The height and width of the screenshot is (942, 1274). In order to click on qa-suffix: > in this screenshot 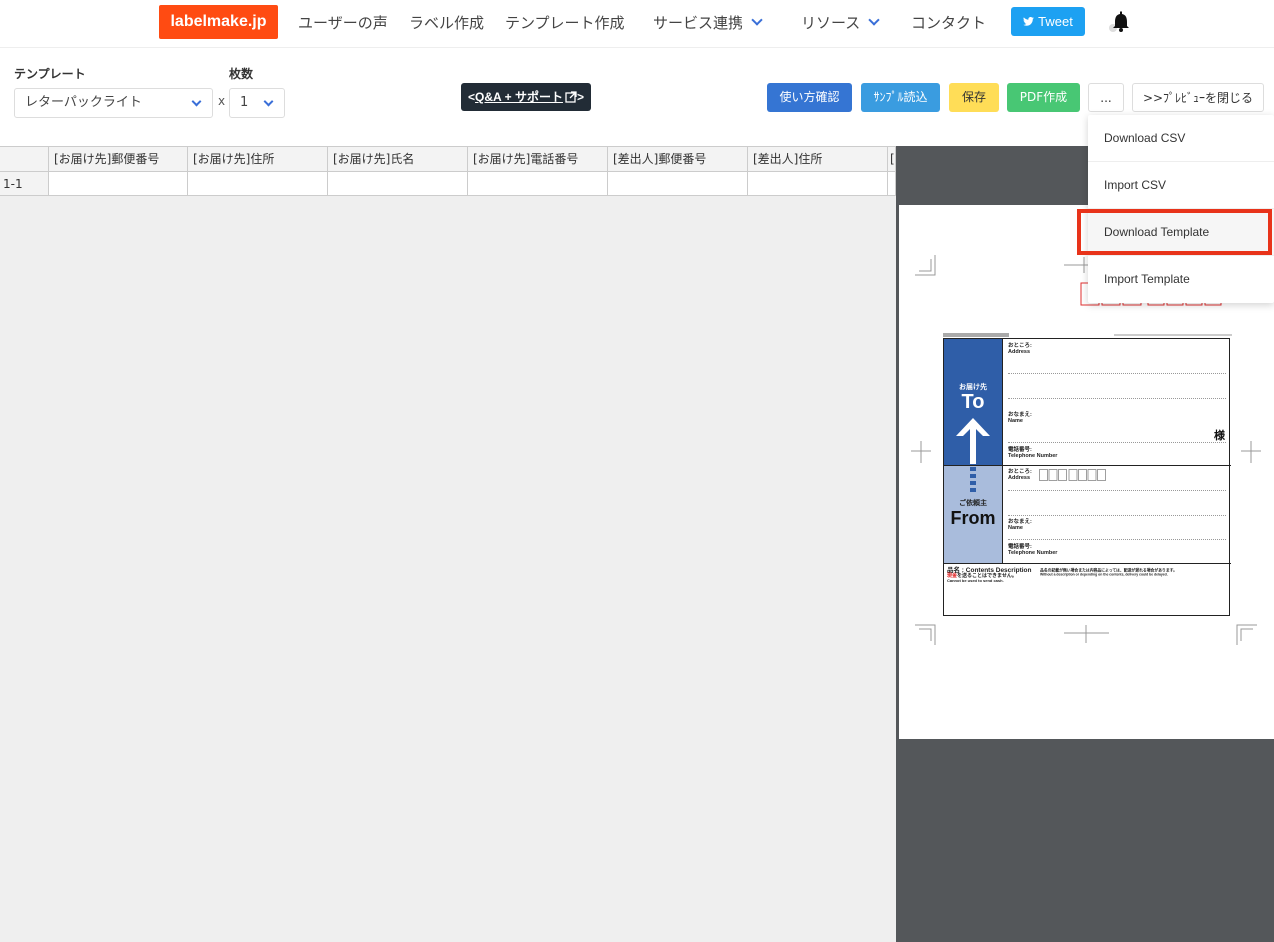, I will do `click(580, 97)`.